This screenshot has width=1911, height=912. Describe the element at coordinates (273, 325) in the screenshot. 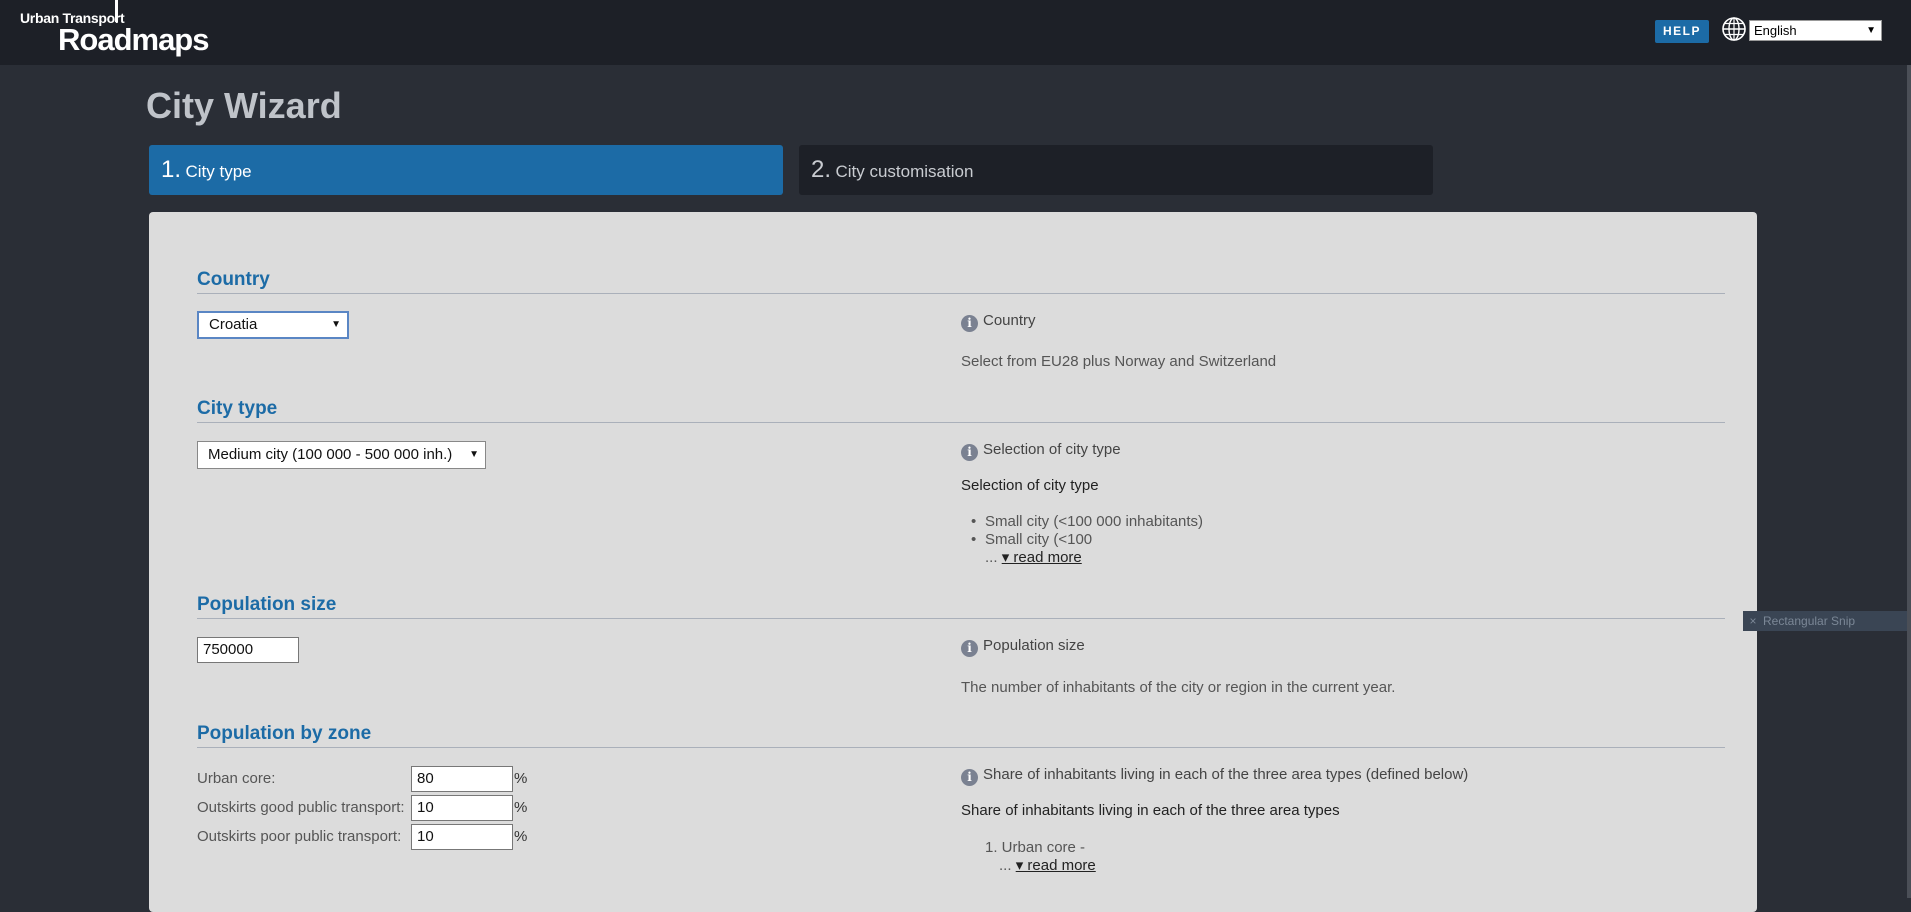

I see `country-select: Croatia ▼` at that location.